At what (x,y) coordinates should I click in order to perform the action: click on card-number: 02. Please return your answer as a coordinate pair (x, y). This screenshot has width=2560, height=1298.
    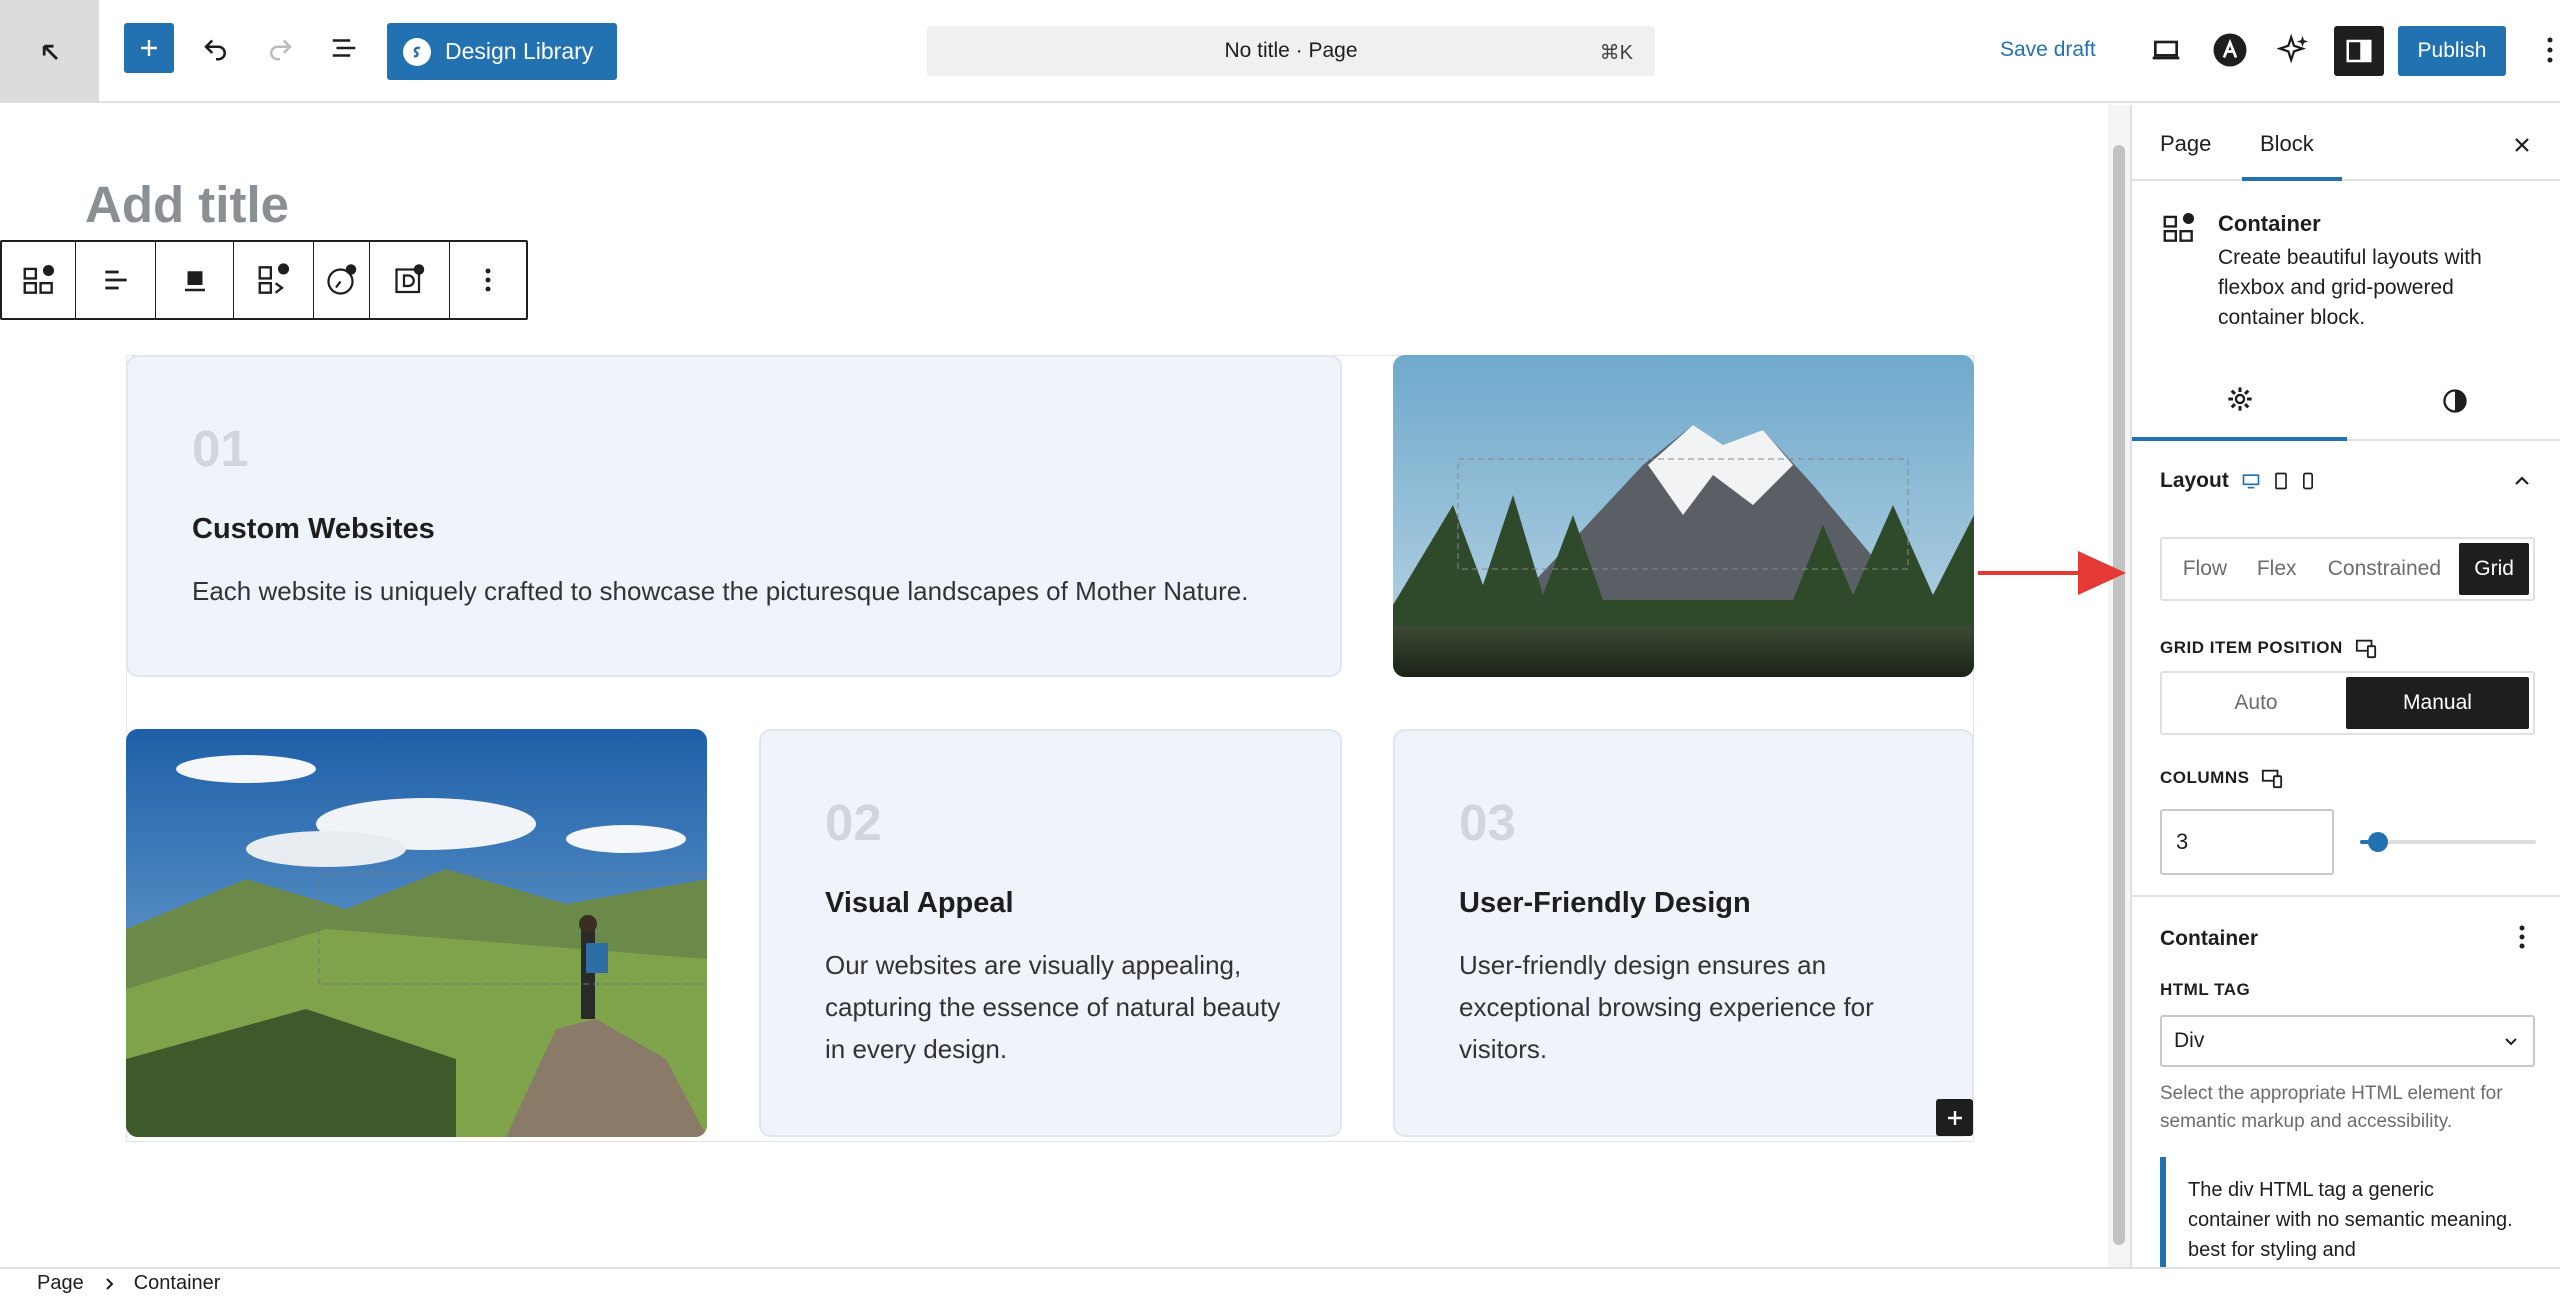
    Looking at the image, I should click on (853, 822).